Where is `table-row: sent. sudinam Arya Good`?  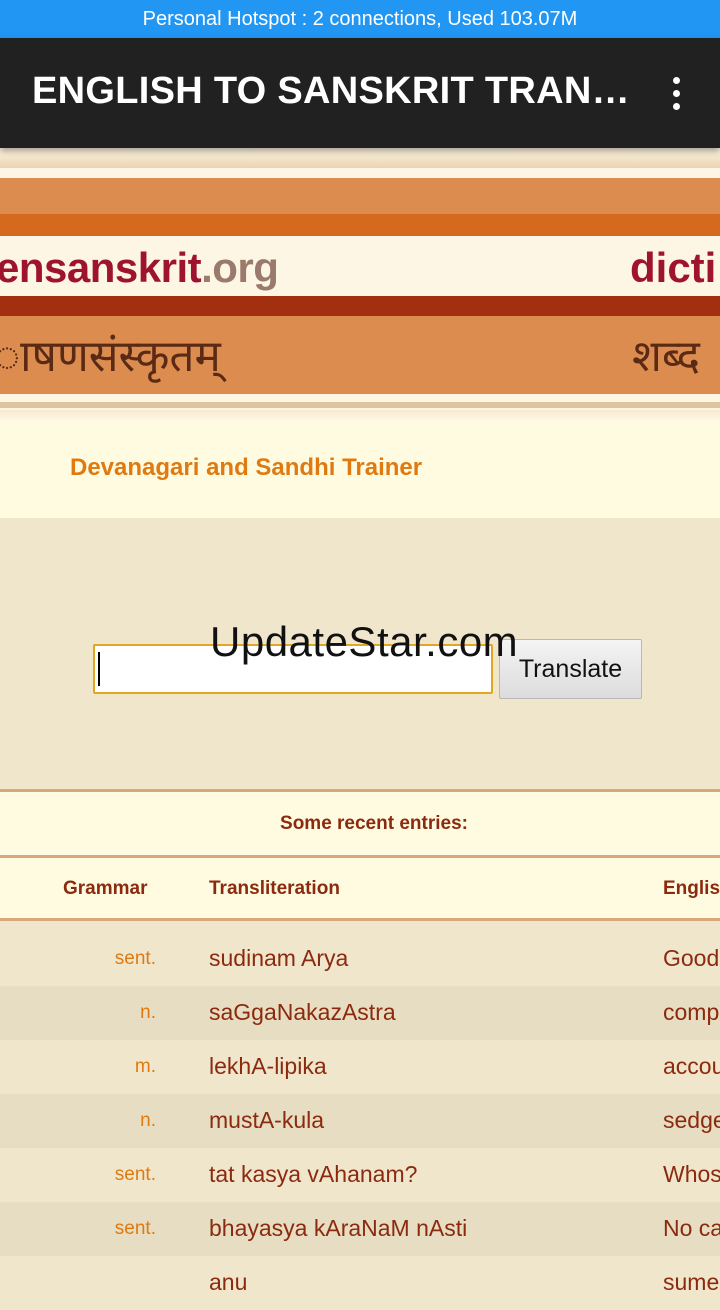 table-row: sent. sudinam Arya Good is located at coordinates (360, 959).